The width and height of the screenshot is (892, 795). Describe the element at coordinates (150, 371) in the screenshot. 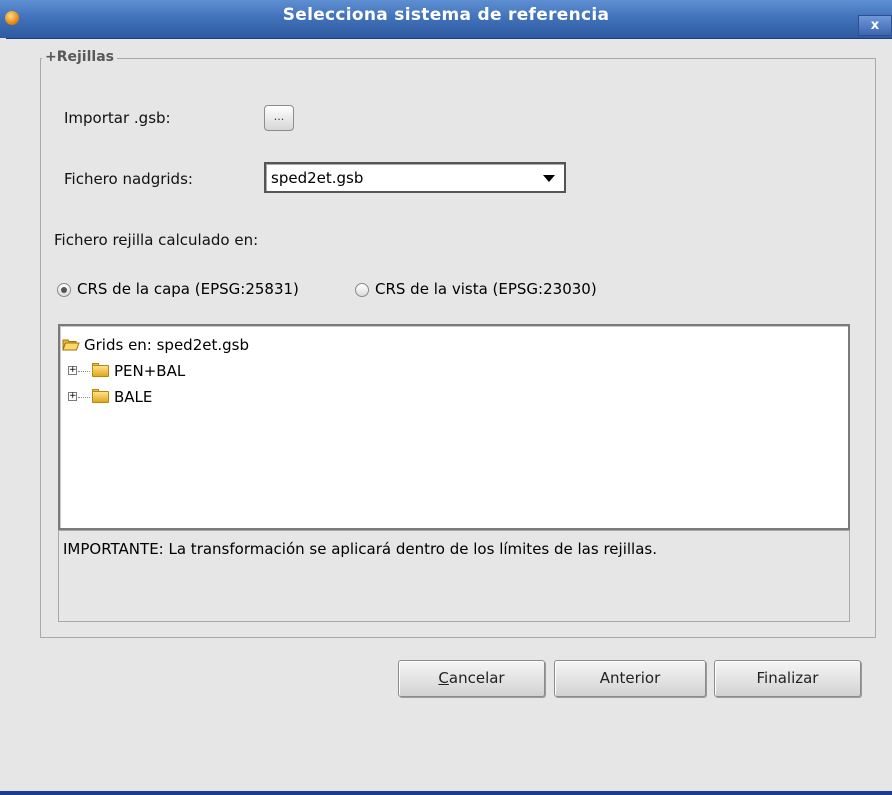

I see `tree-node-label: PEN+BAL` at that location.